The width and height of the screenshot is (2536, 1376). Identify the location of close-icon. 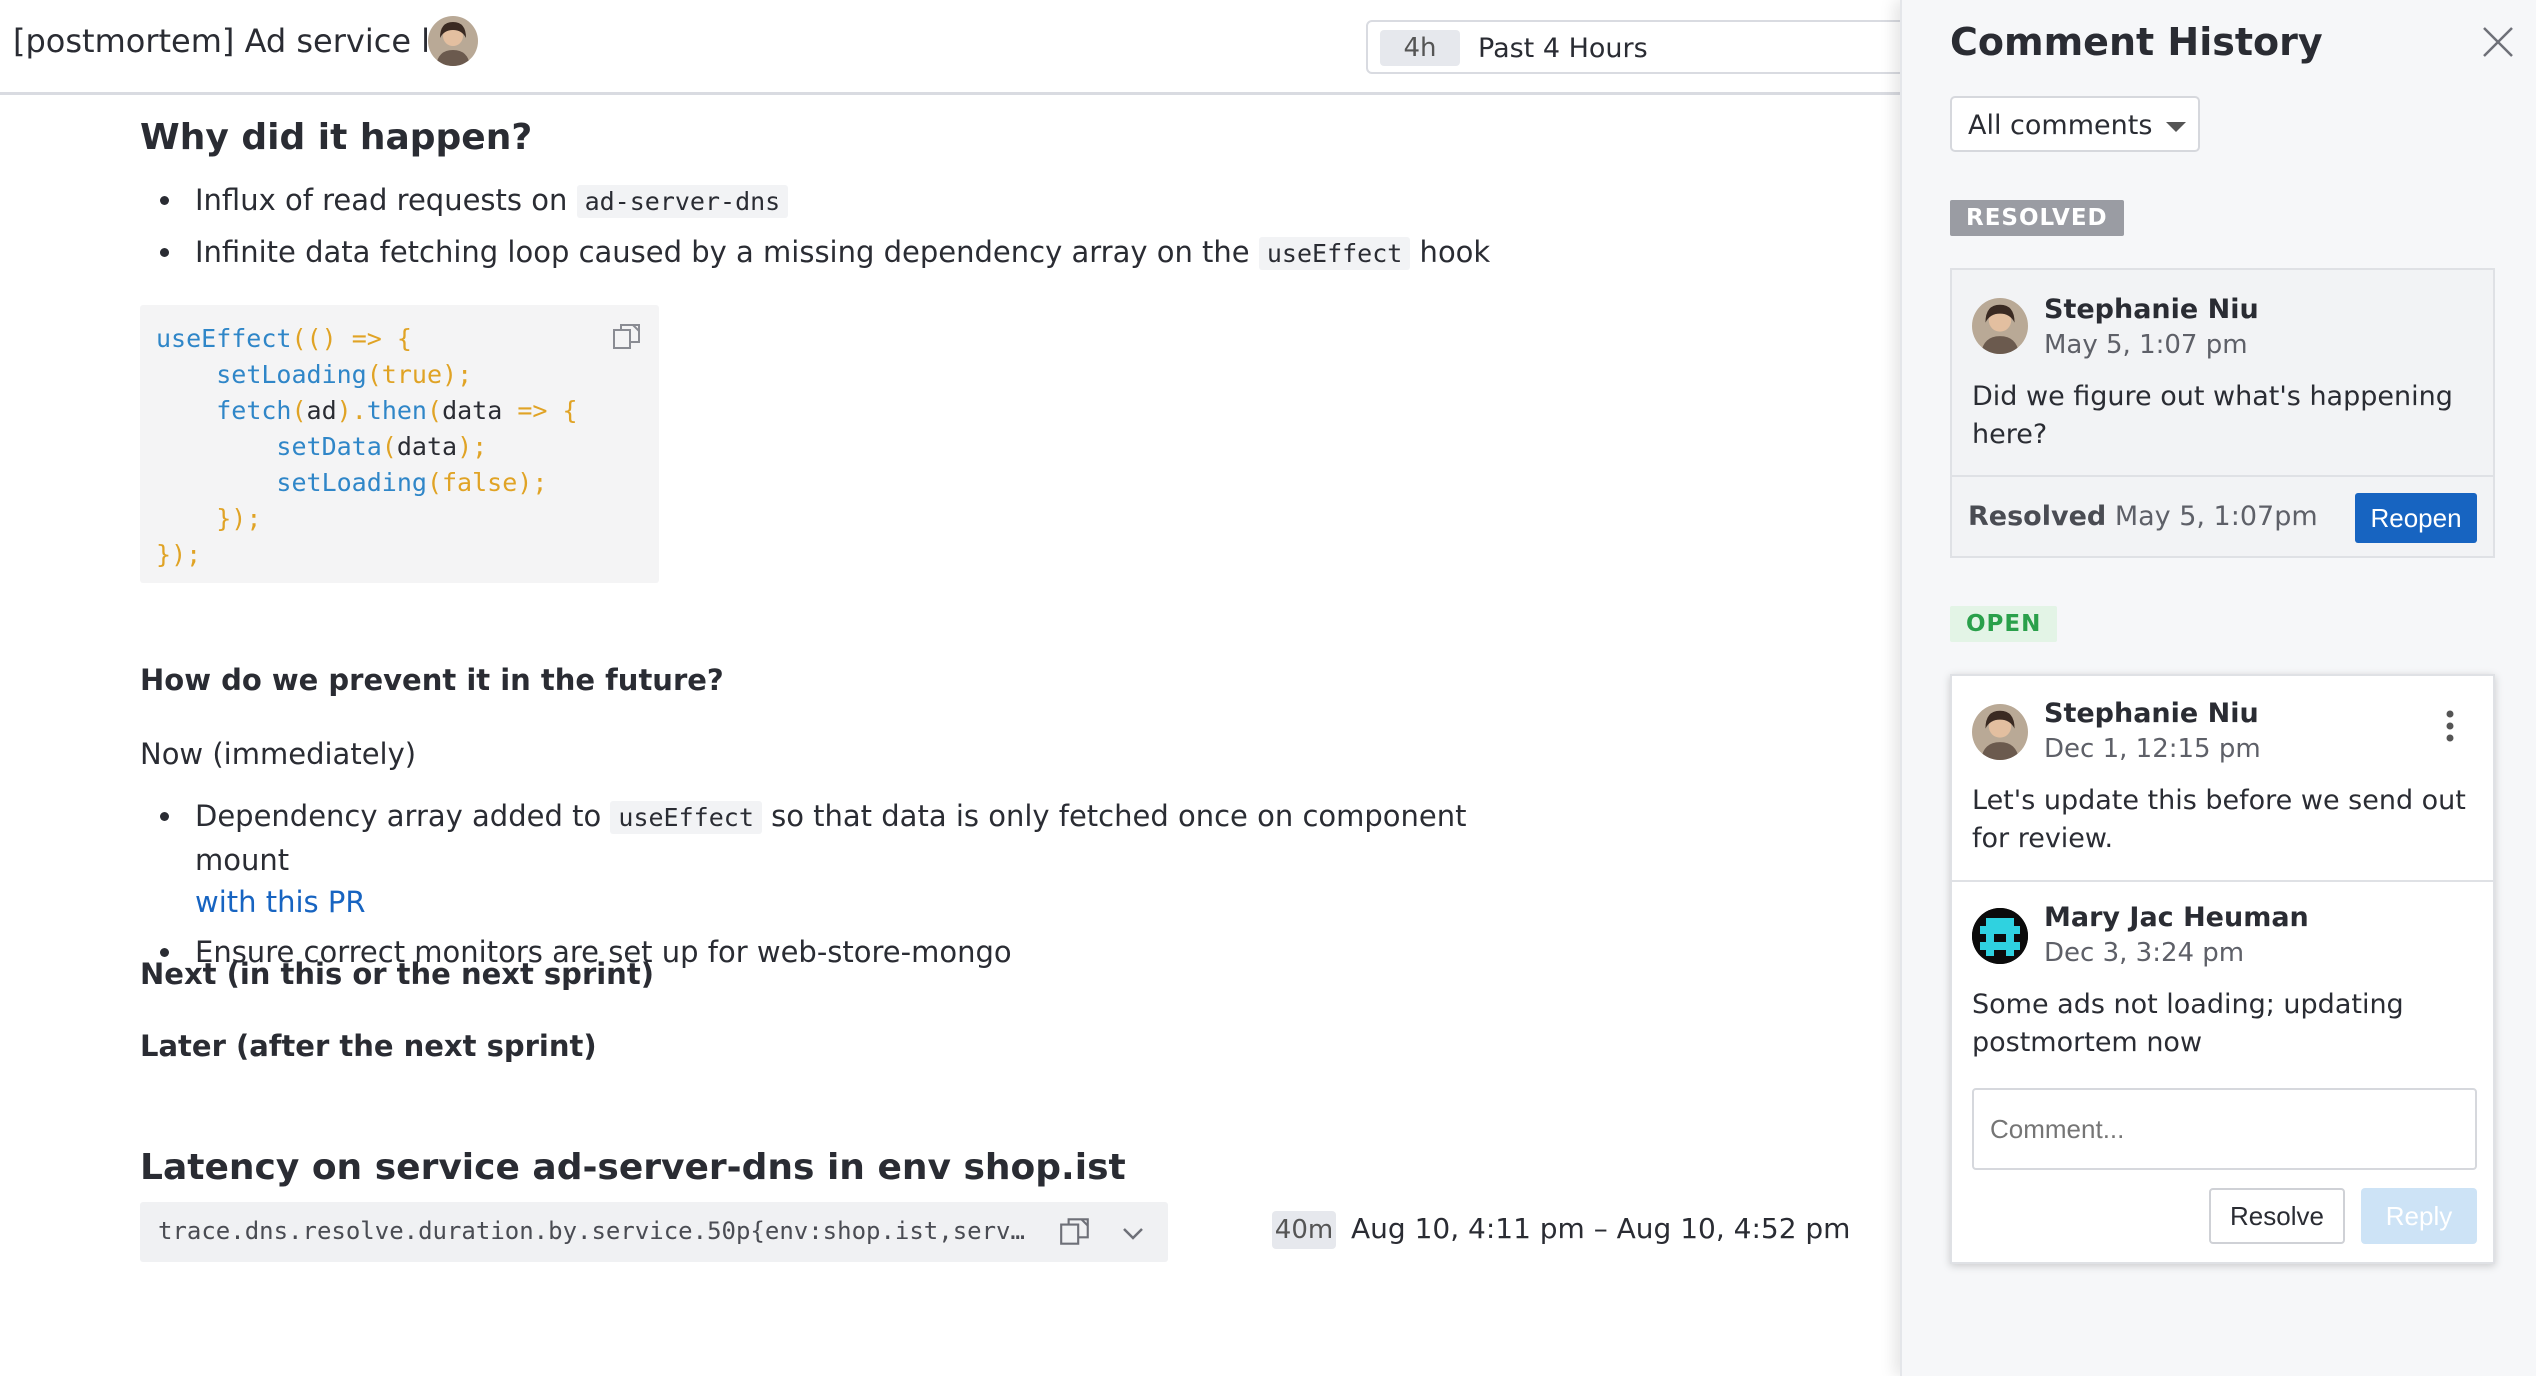
(2498, 42).